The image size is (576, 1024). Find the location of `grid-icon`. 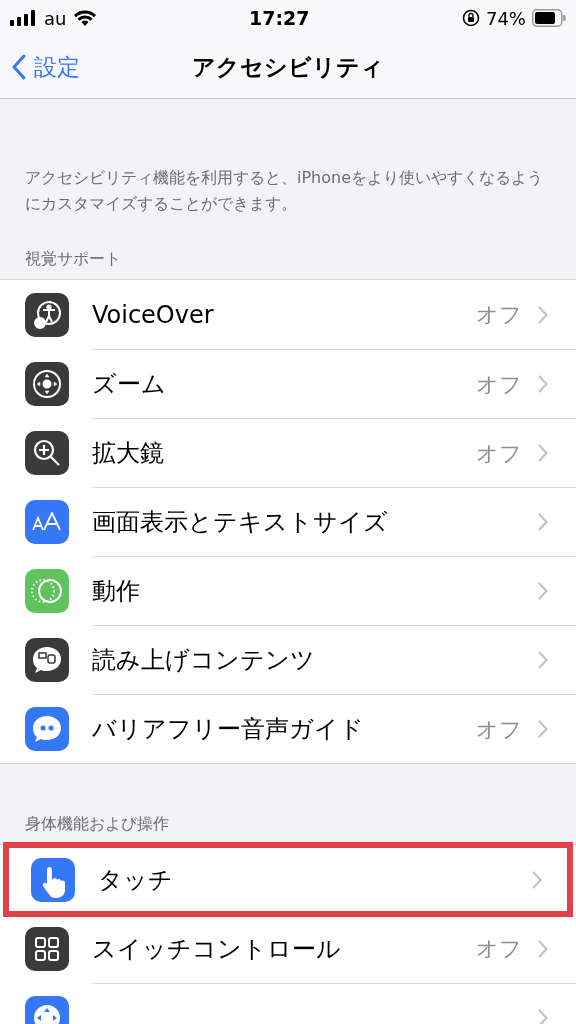

grid-icon is located at coordinates (47, 948).